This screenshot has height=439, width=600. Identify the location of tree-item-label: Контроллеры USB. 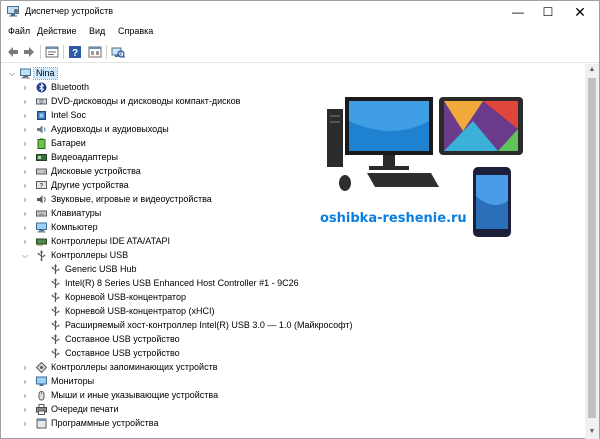
(90, 255).